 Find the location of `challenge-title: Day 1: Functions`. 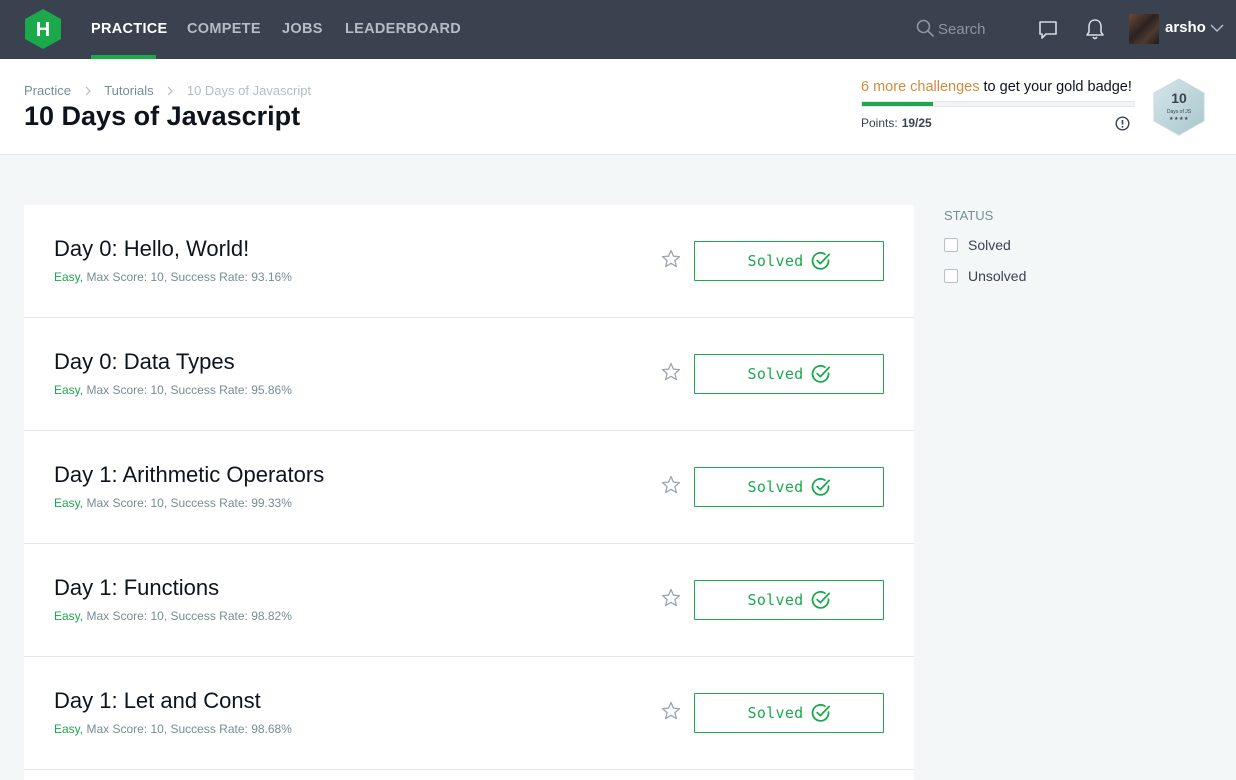

challenge-title: Day 1: Functions is located at coordinates (136, 588).